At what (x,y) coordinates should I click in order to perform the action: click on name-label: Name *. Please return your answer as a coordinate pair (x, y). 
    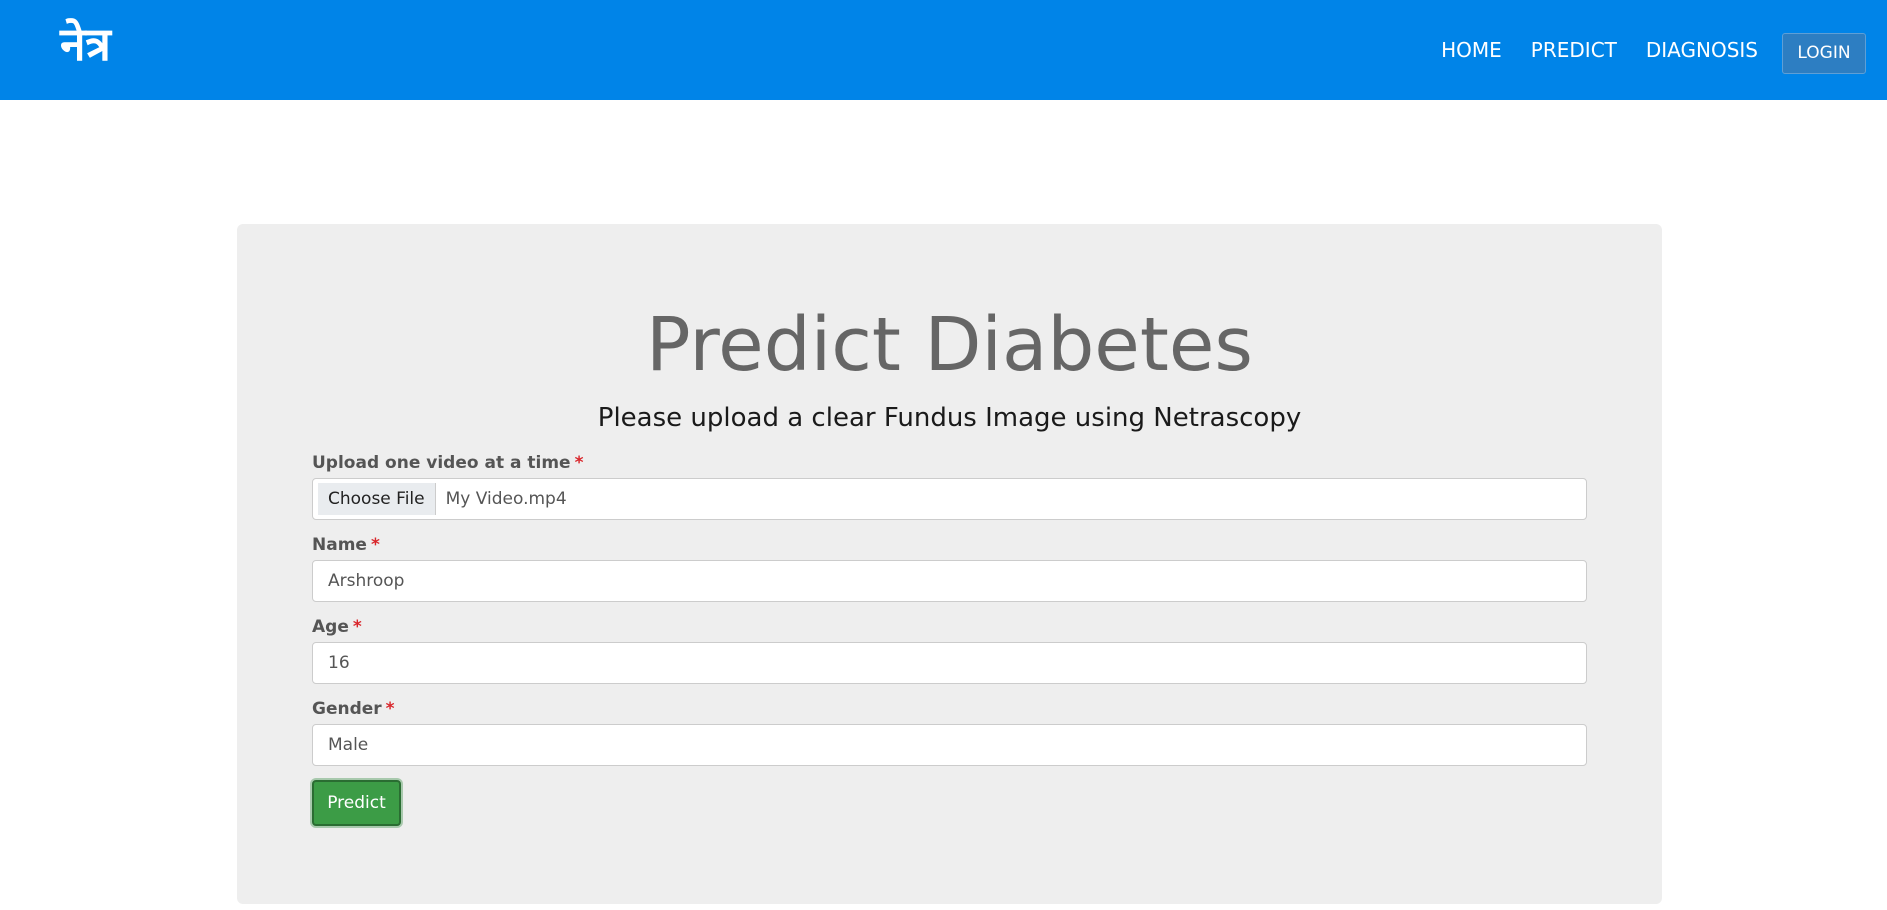
    Looking at the image, I should click on (949, 547).